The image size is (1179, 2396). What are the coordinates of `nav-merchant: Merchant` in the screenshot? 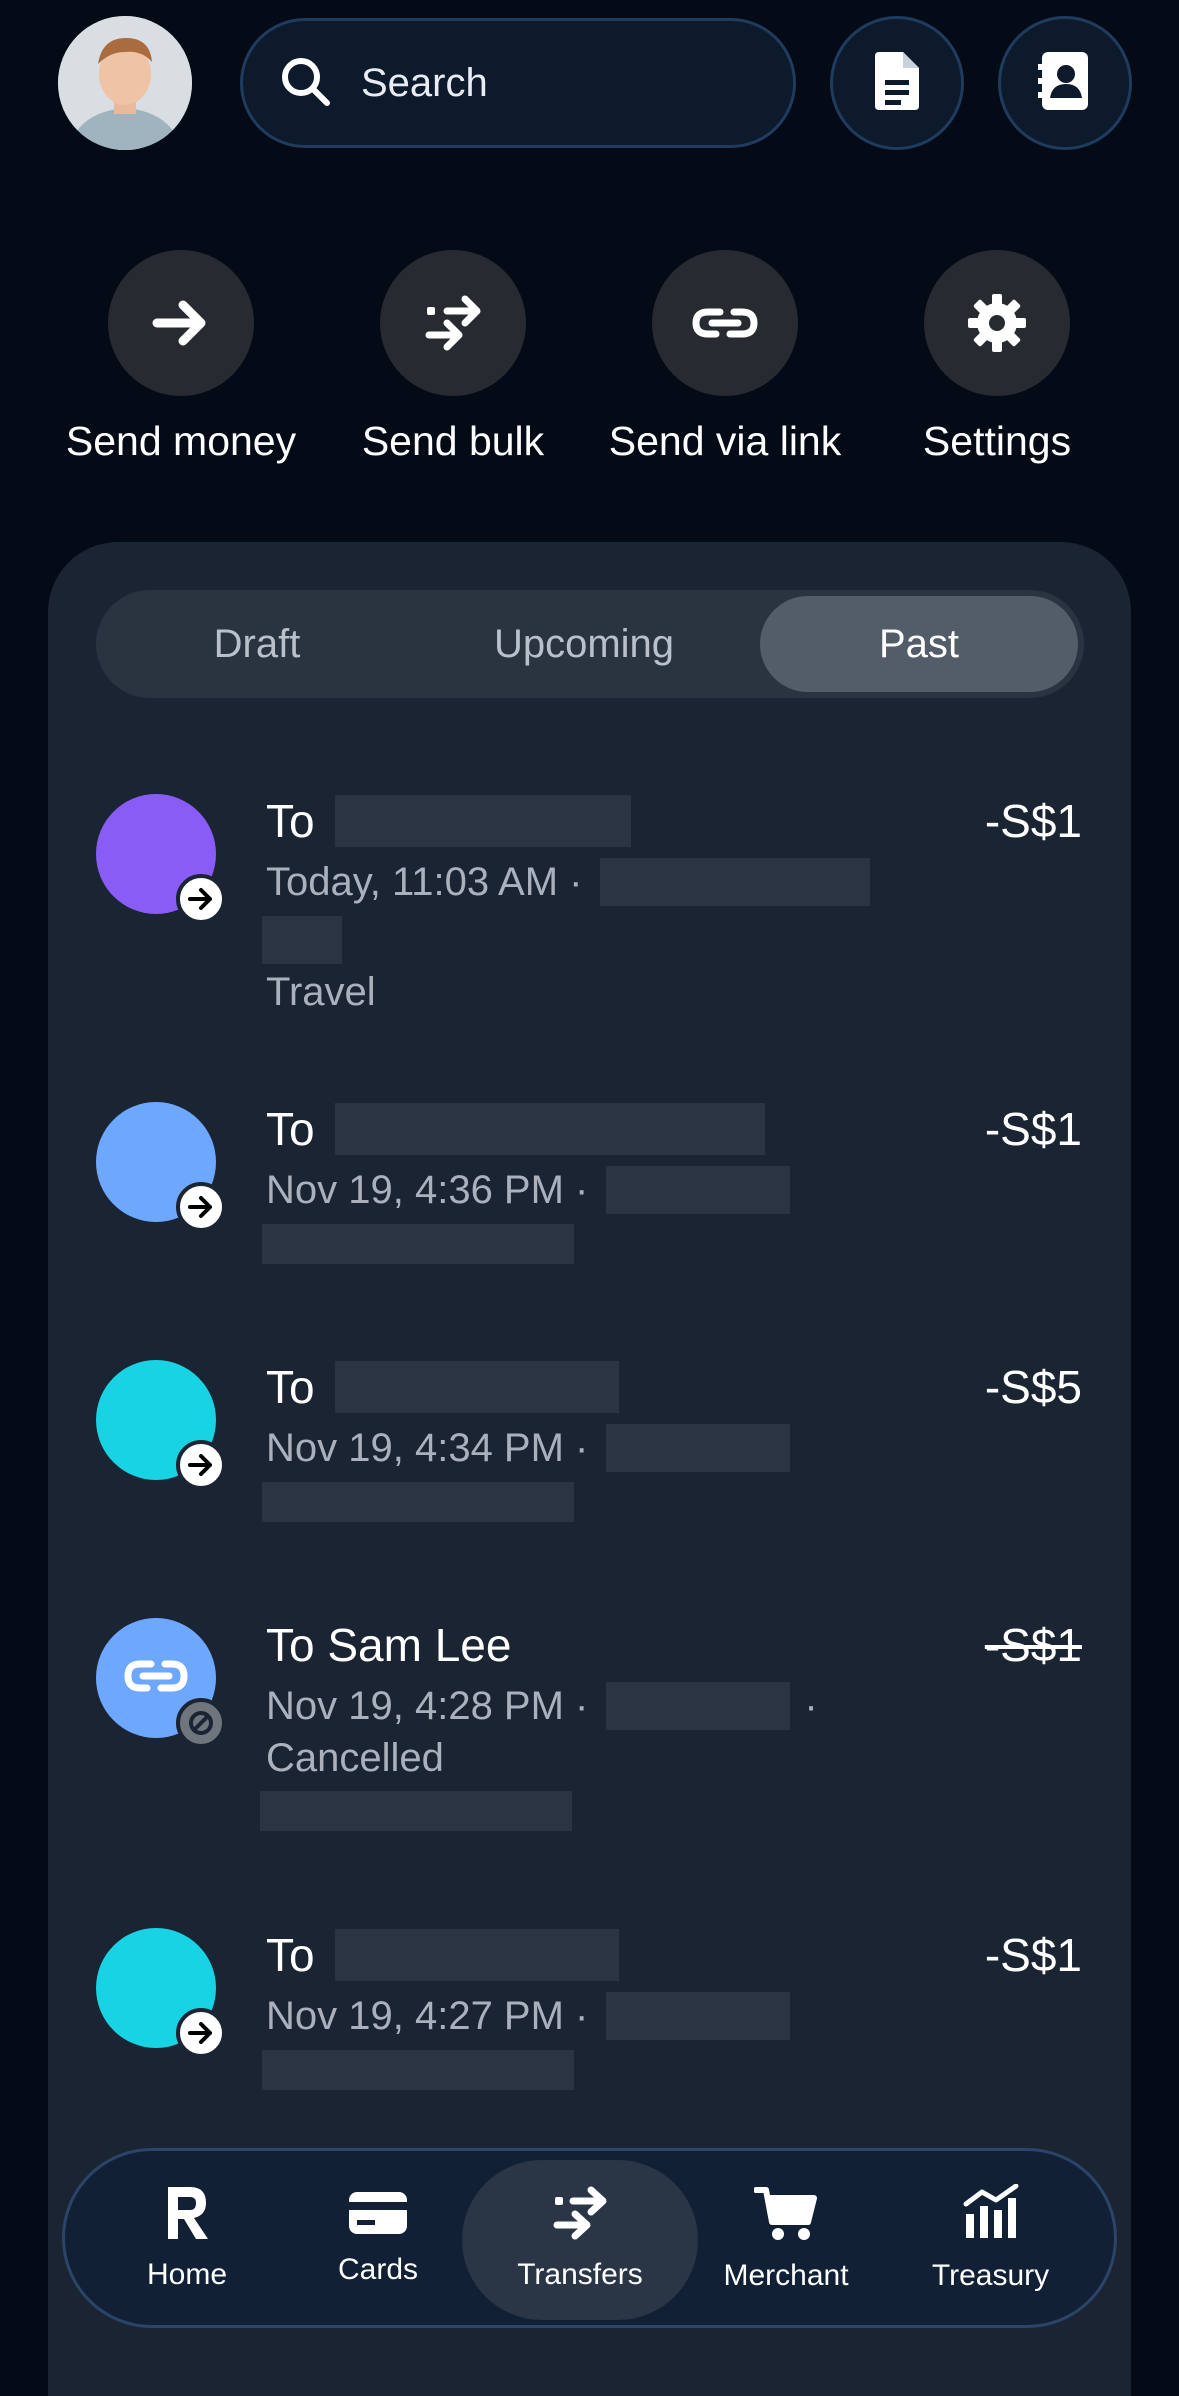 It's located at (786, 2238).